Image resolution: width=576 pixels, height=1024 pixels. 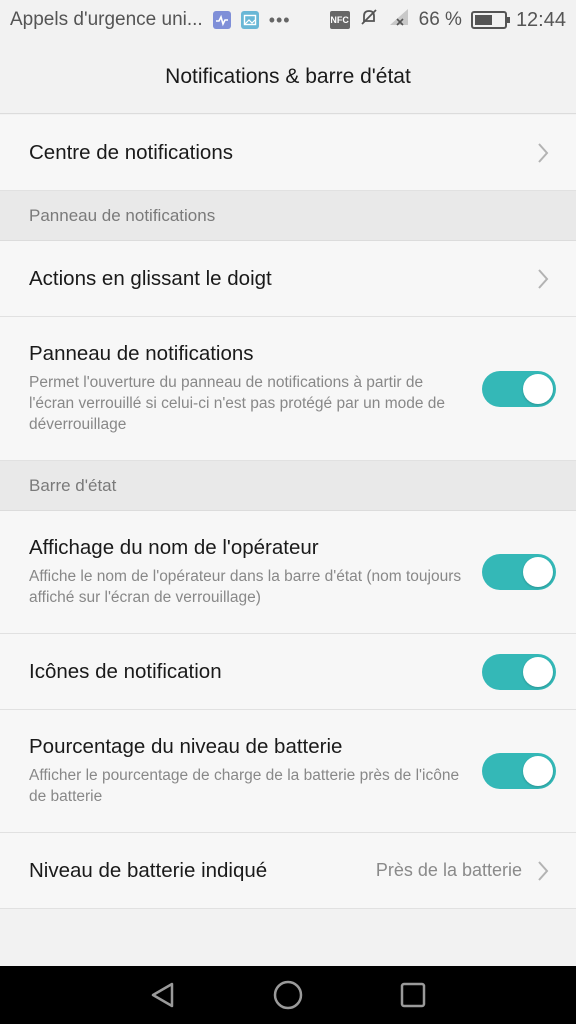 I want to click on status-left: Appels d'urgence uni... •••, so click(x=170, y=20).